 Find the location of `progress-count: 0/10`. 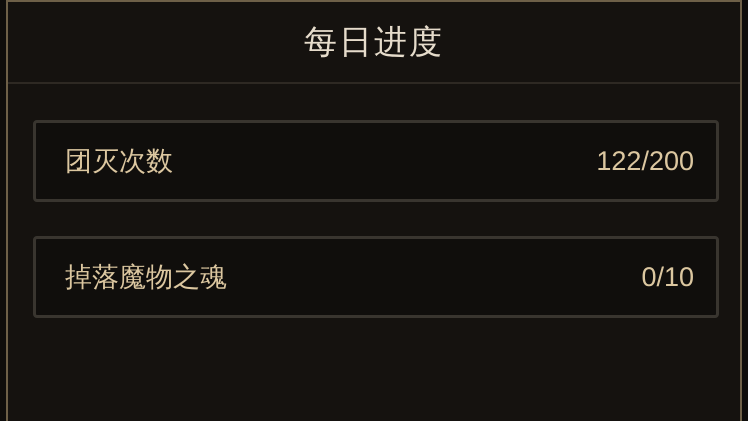

progress-count: 0/10 is located at coordinates (667, 277).